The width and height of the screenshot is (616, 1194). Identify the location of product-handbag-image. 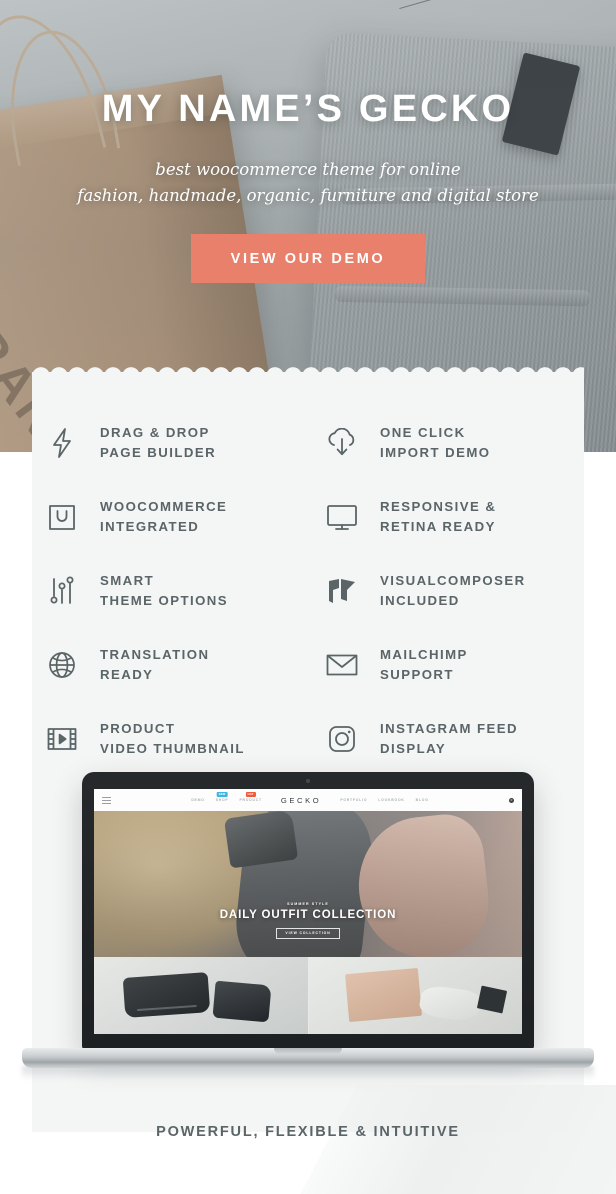
(166, 995).